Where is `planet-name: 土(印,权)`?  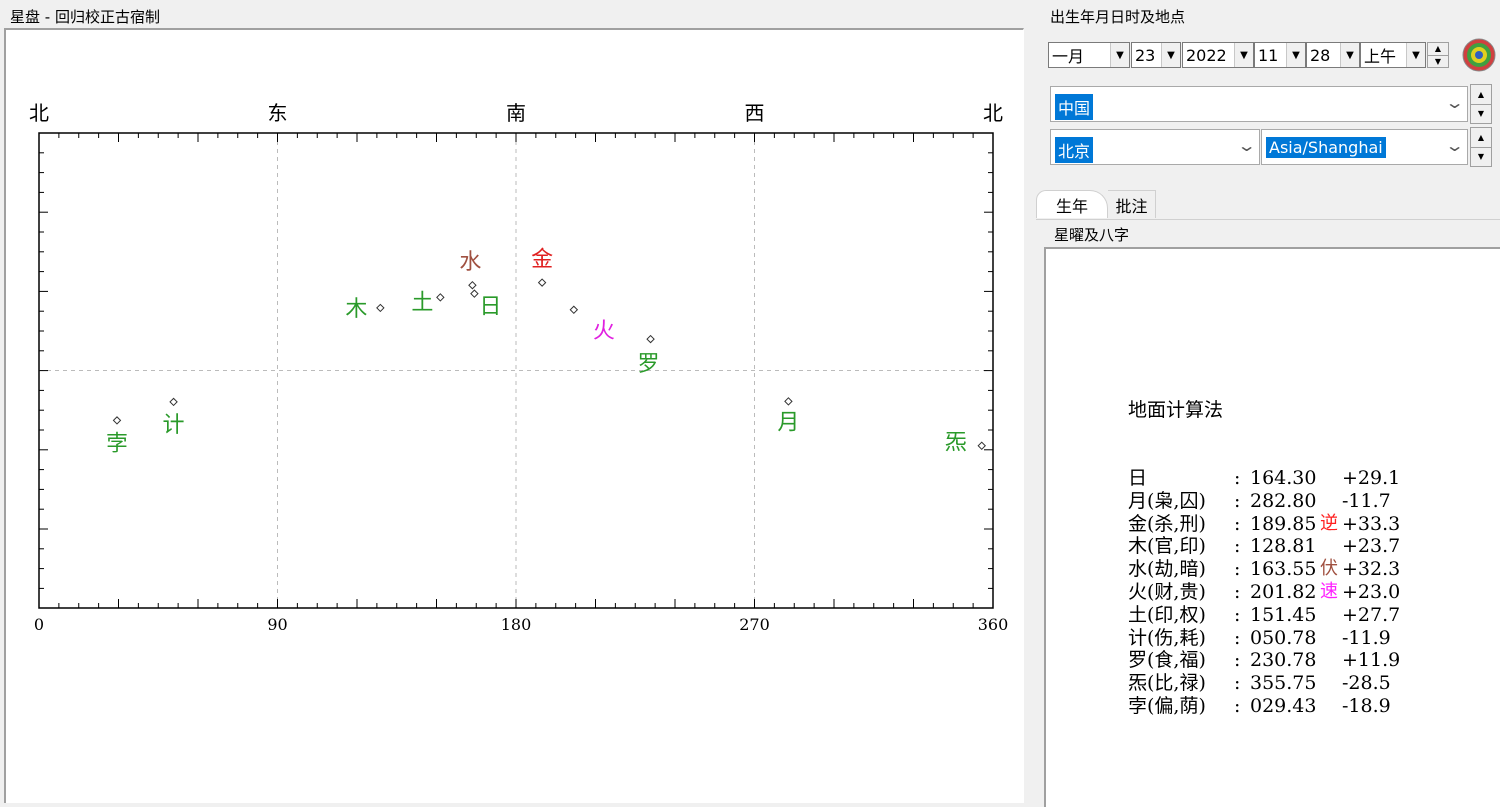 planet-name: 土(印,权) is located at coordinates (1167, 614).